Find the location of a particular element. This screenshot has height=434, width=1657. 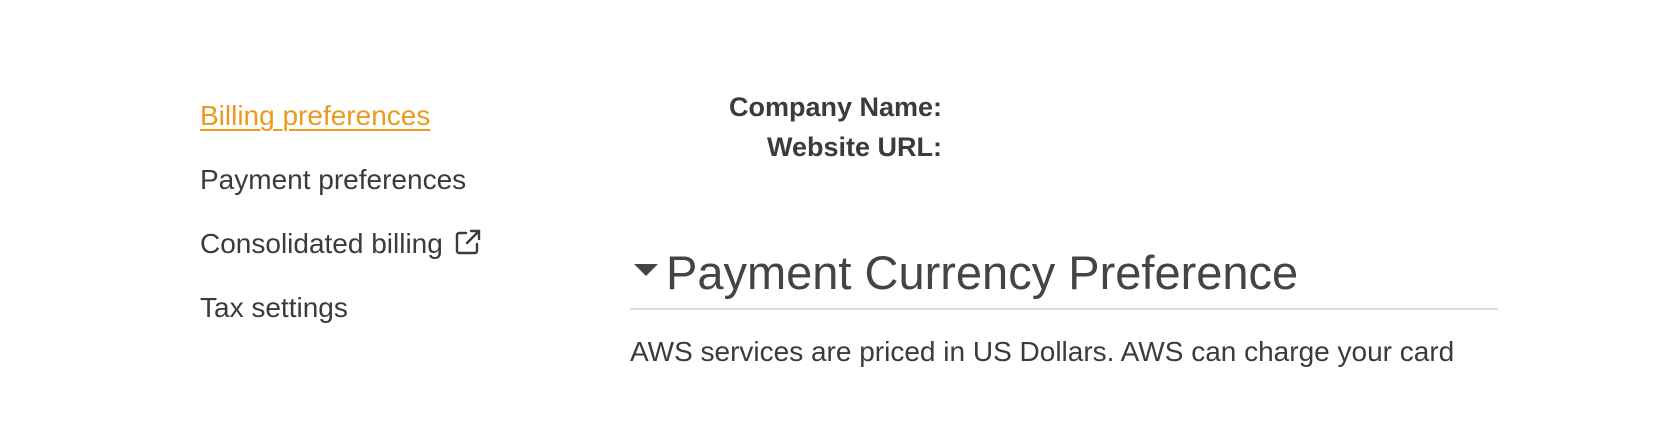

section-title: Payment Currency Preference is located at coordinates (982, 273).